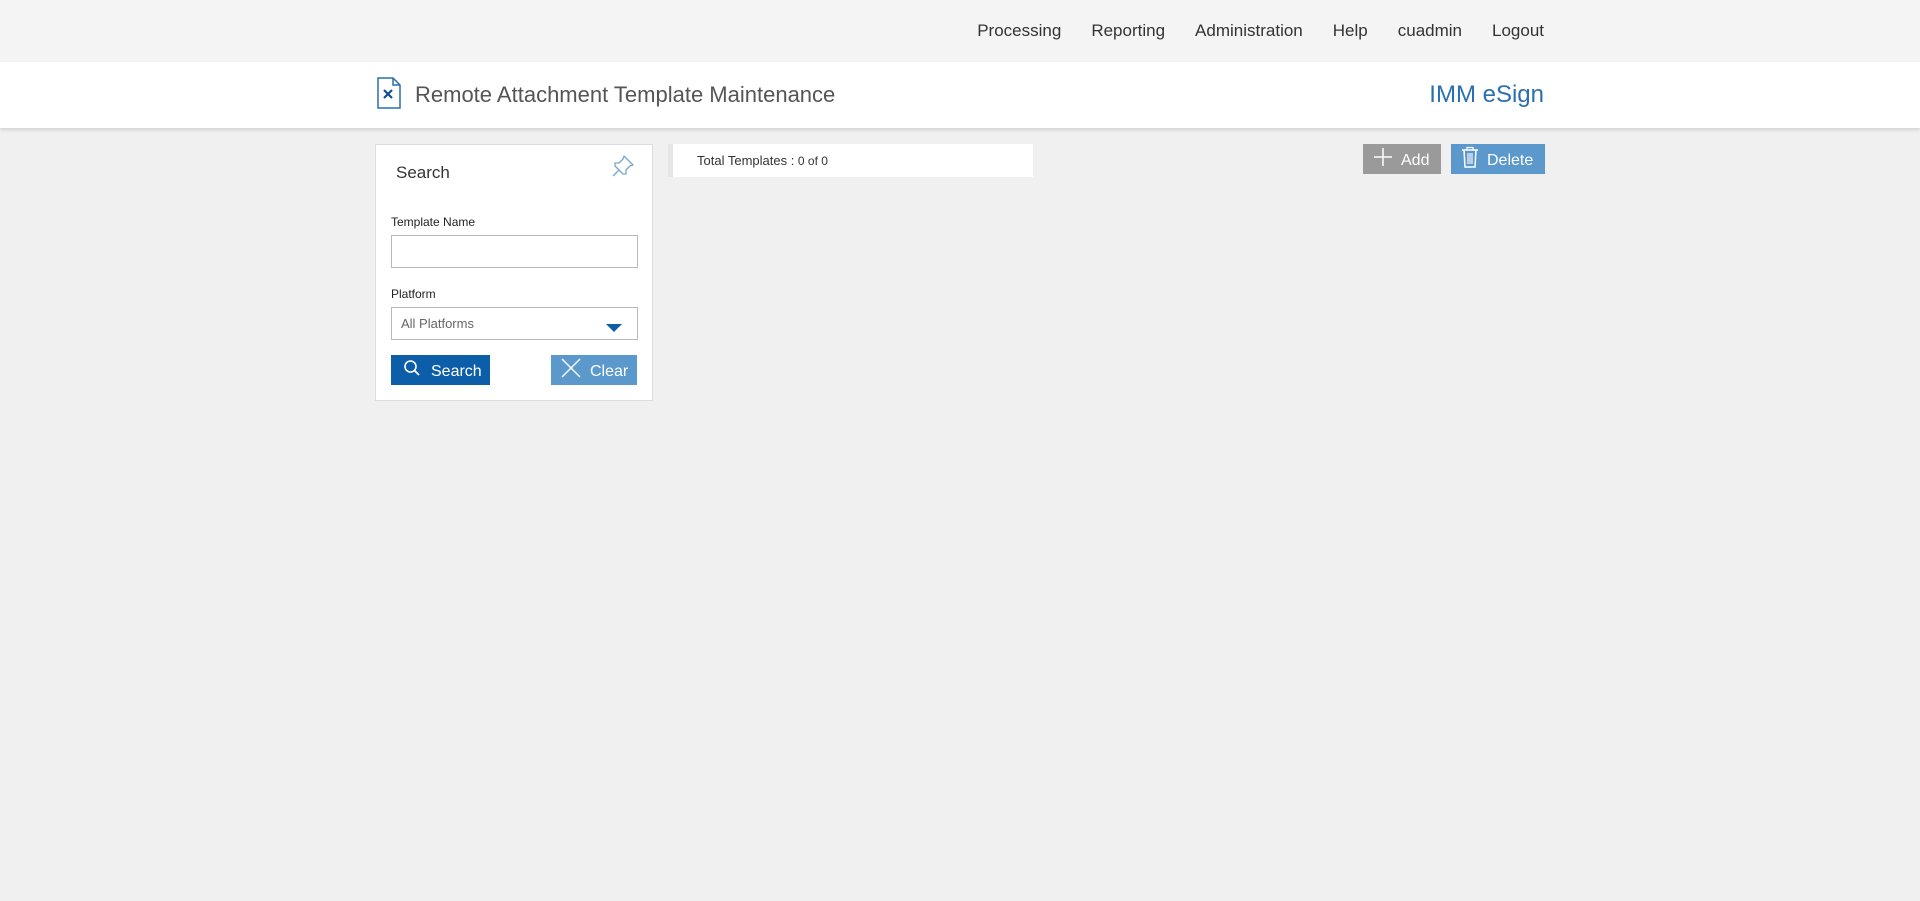 The image size is (1920, 901). I want to click on nav-item-logout: Logout, so click(1518, 31).